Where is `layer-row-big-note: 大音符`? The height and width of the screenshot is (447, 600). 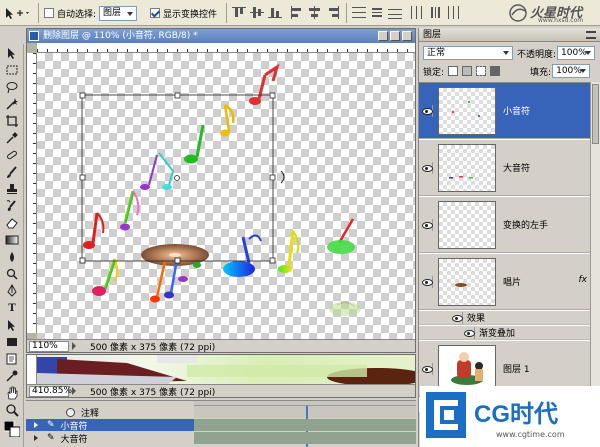 layer-row-big-note: 大音符 is located at coordinates (505, 168).